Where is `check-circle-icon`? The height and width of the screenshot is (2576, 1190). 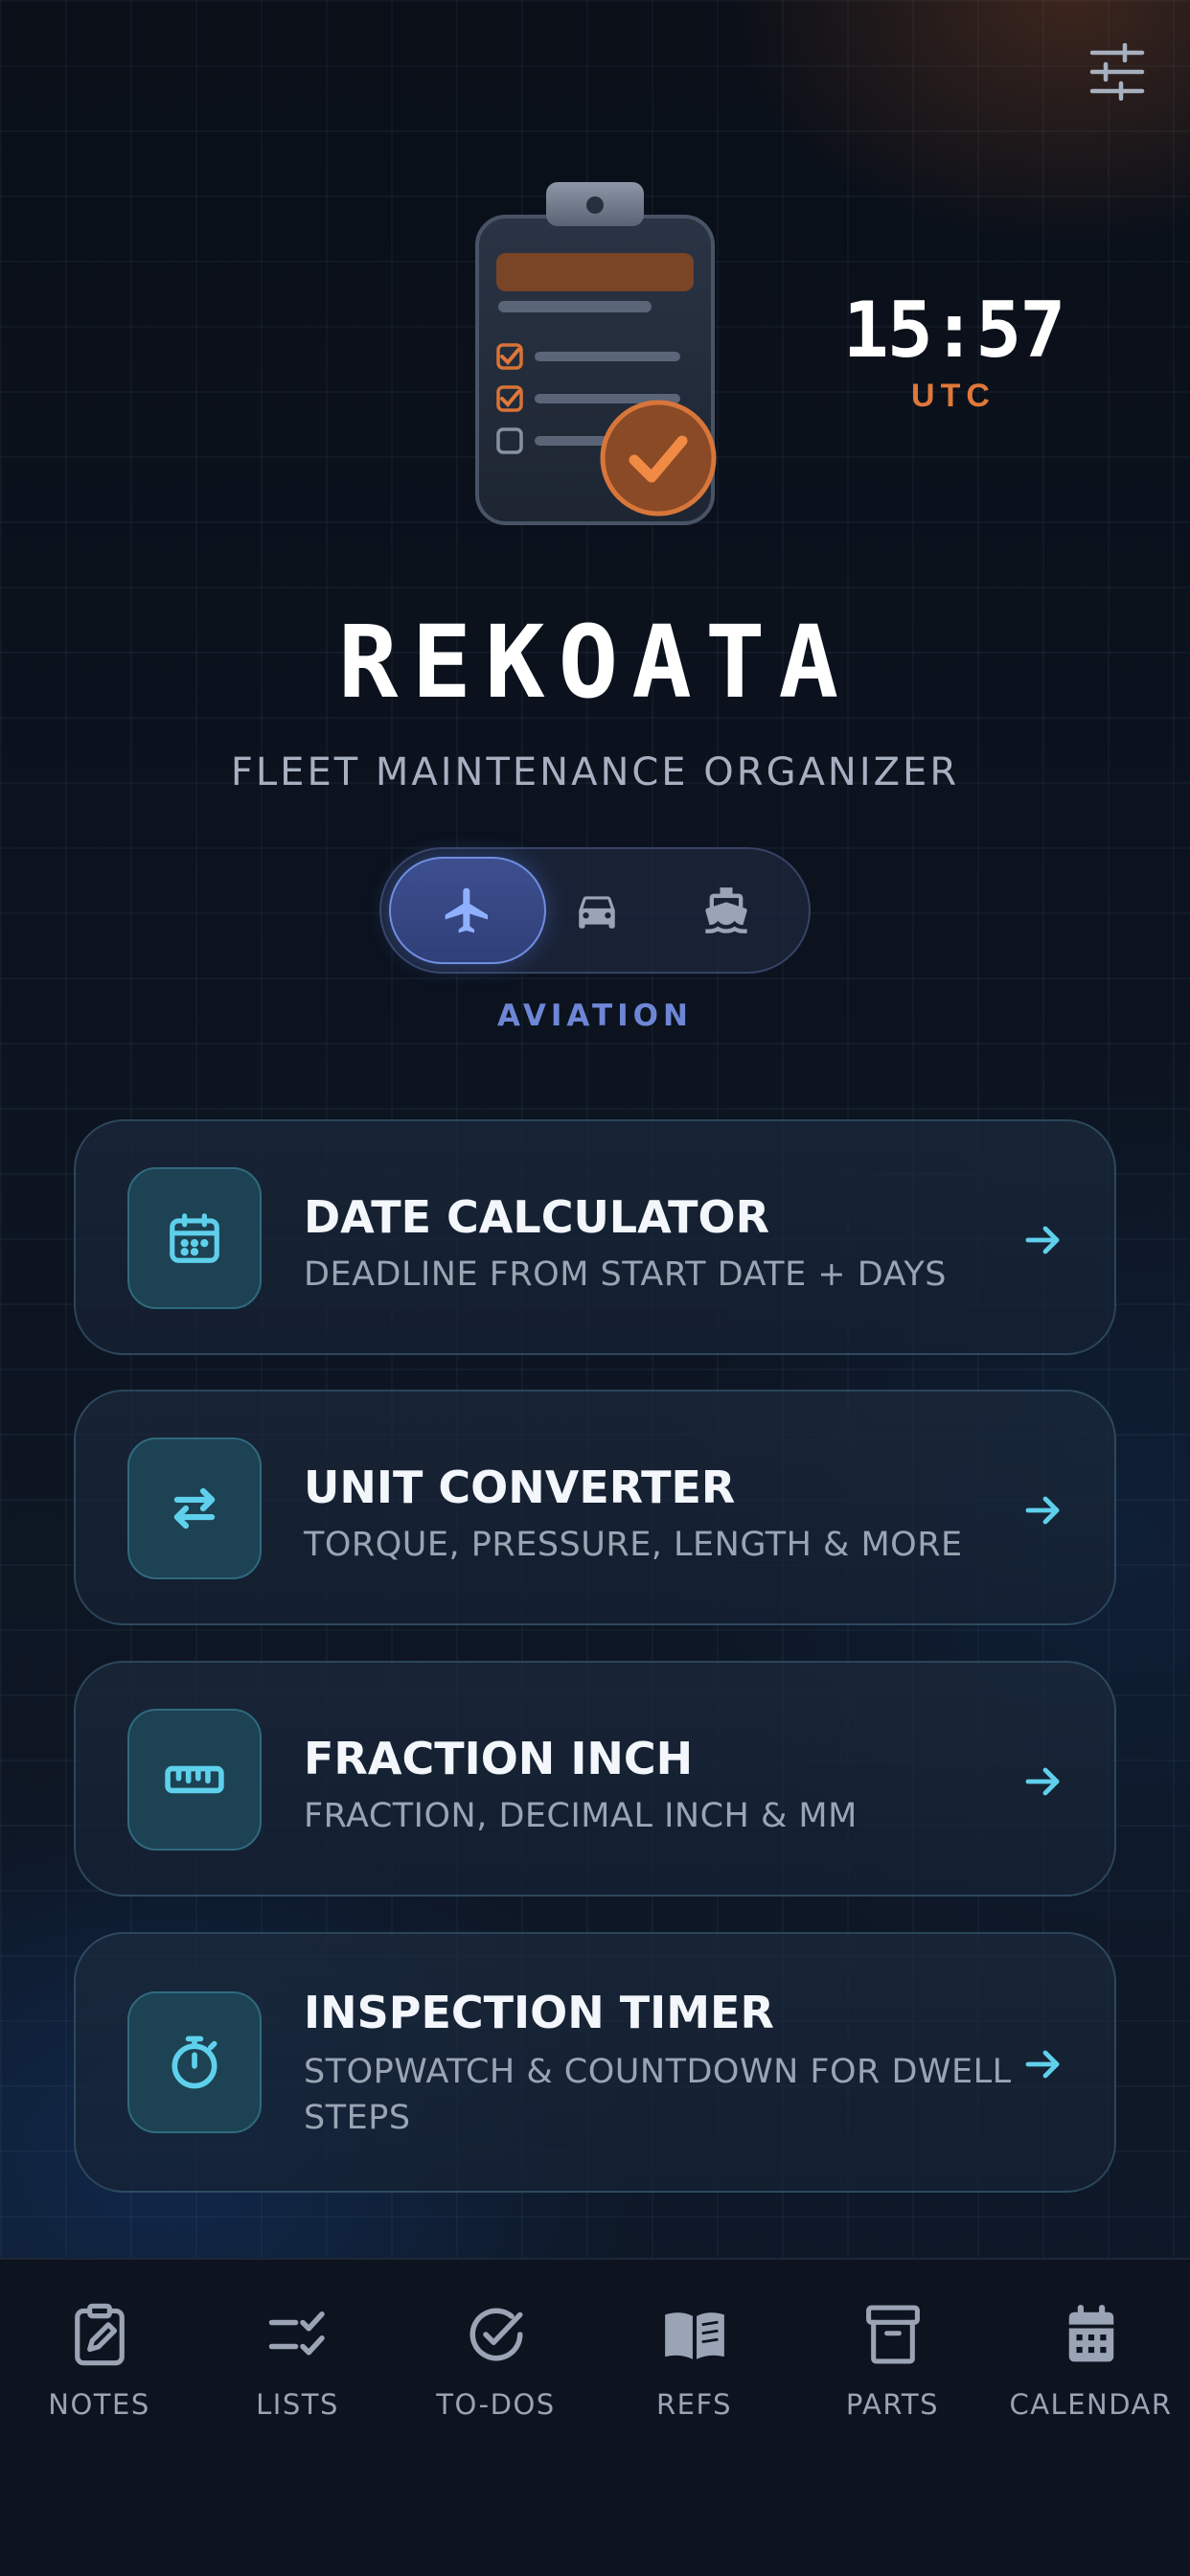 check-circle-icon is located at coordinates (497, 2334).